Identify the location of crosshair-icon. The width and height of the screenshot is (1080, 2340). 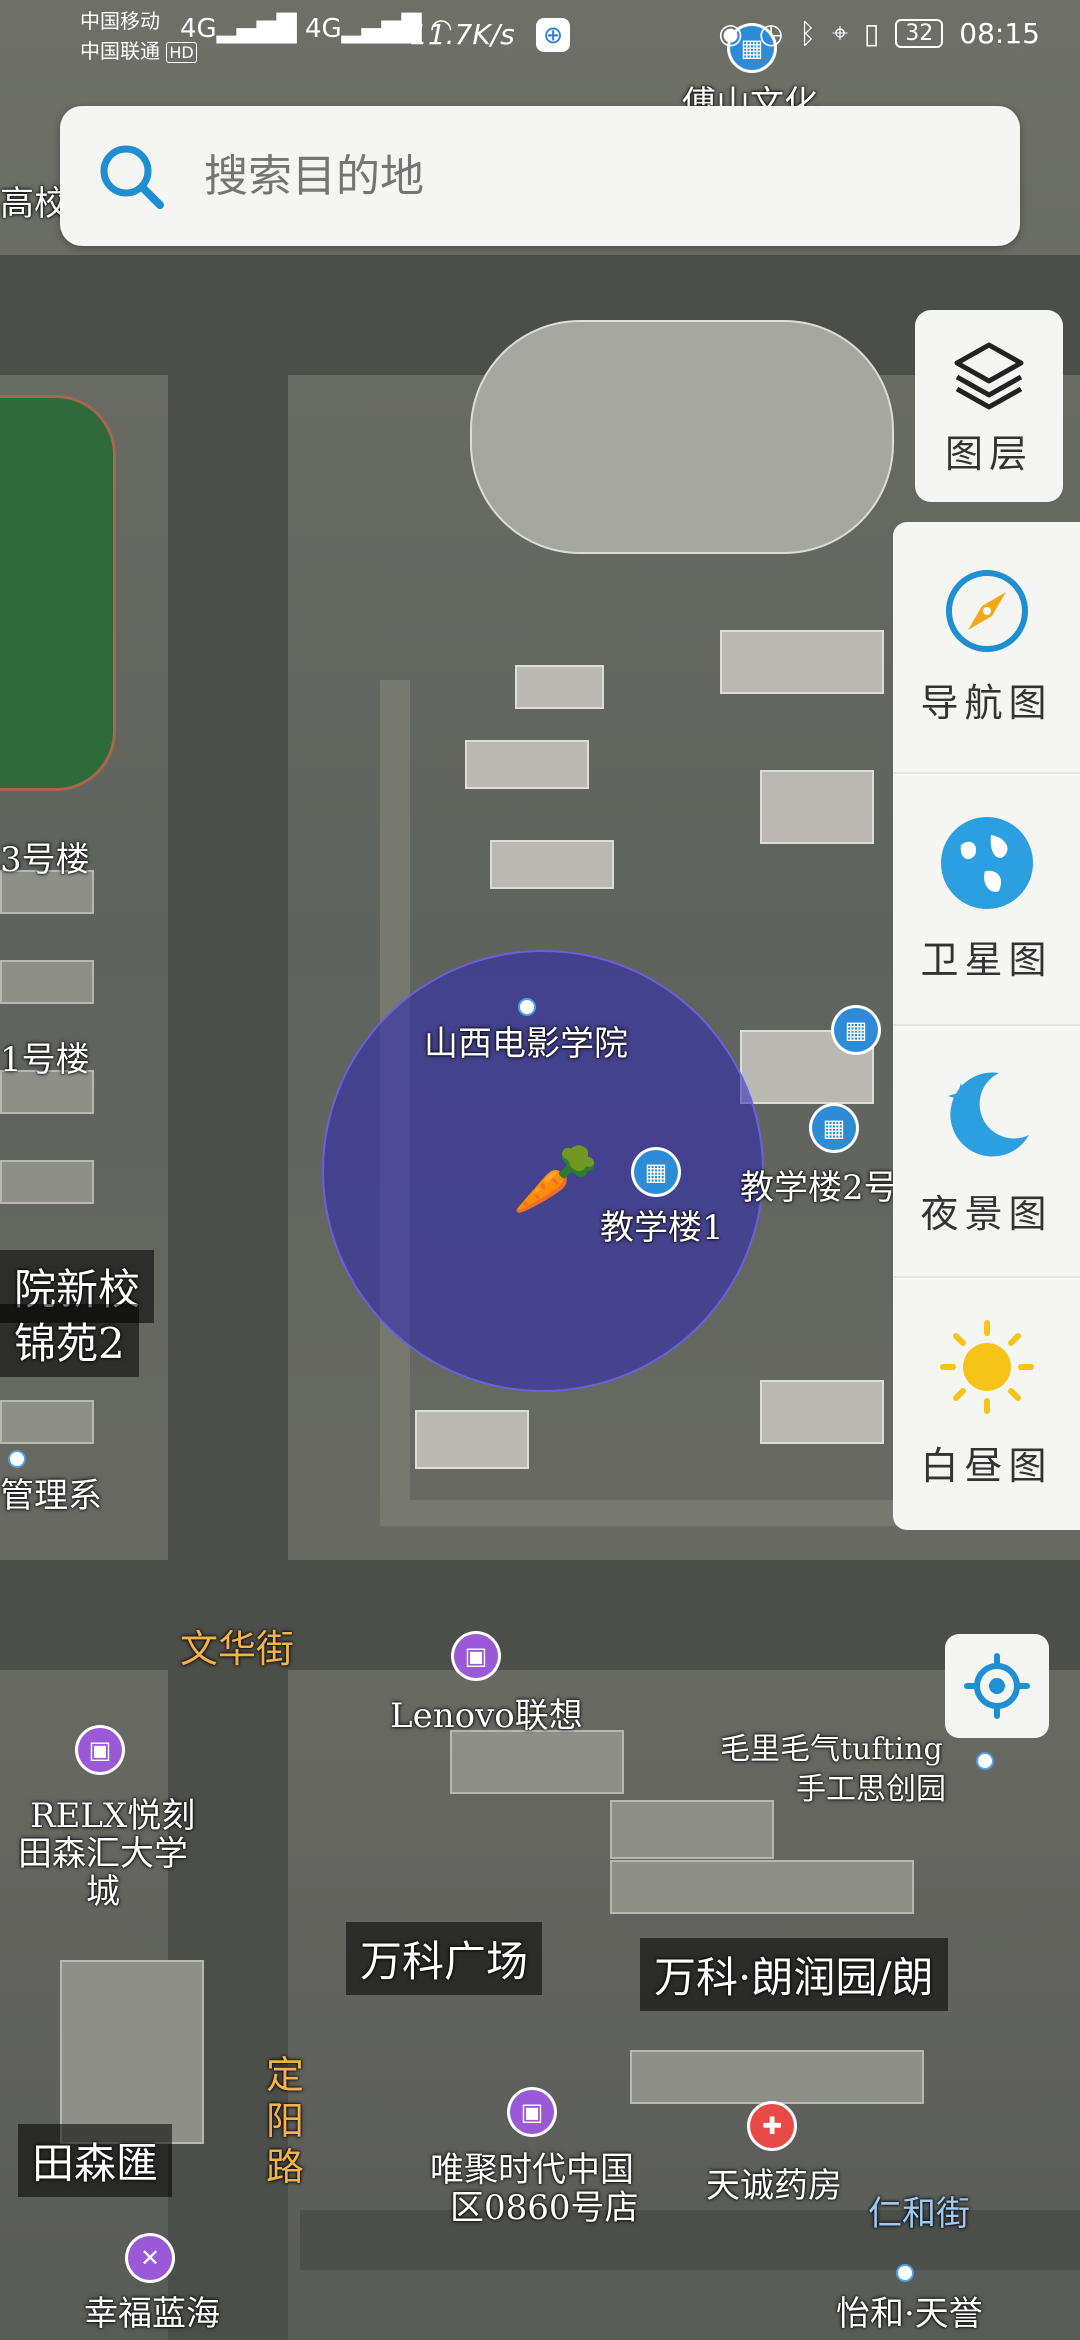
(997, 1686).